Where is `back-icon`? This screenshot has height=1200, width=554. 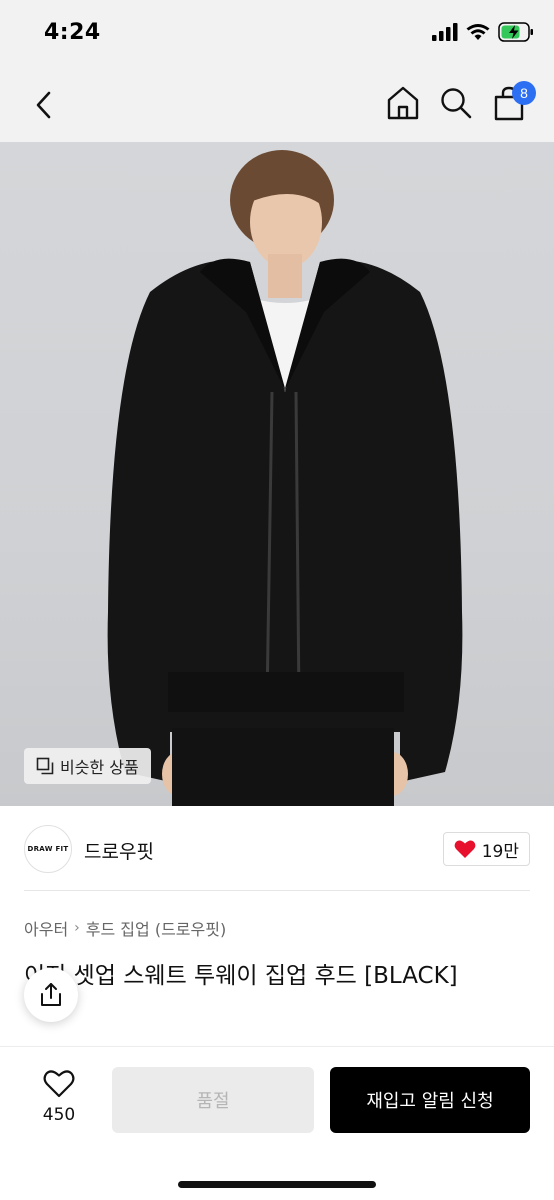 back-icon is located at coordinates (43, 105).